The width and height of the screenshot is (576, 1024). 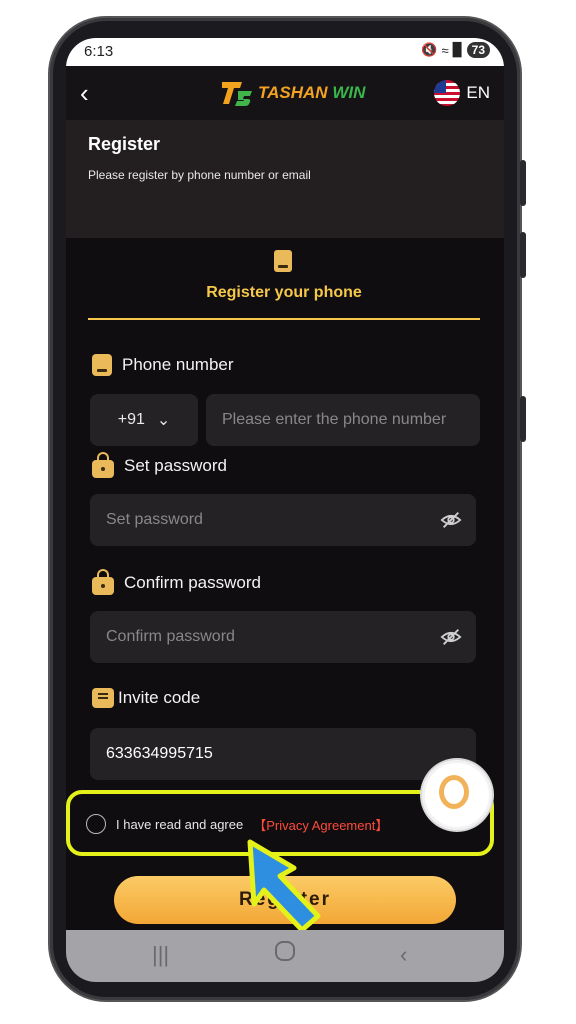 What do you see at coordinates (199, 175) in the screenshot?
I see `page-subtitle: Please register by phone number or email` at bounding box center [199, 175].